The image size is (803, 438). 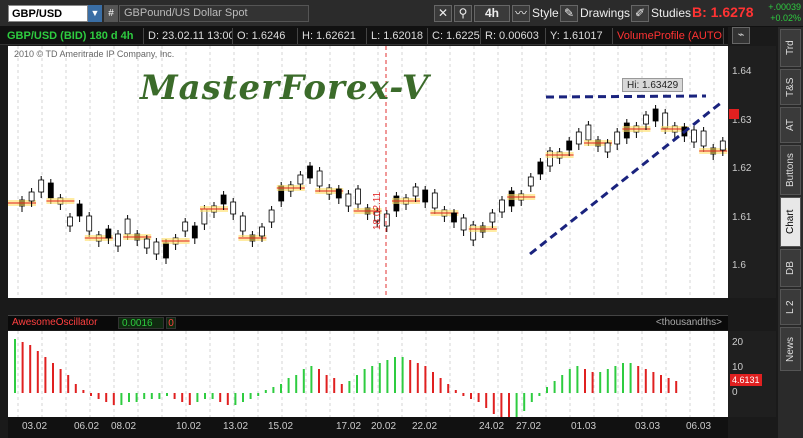 I want to click on studies-icon: ✐, so click(x=640, y=13).